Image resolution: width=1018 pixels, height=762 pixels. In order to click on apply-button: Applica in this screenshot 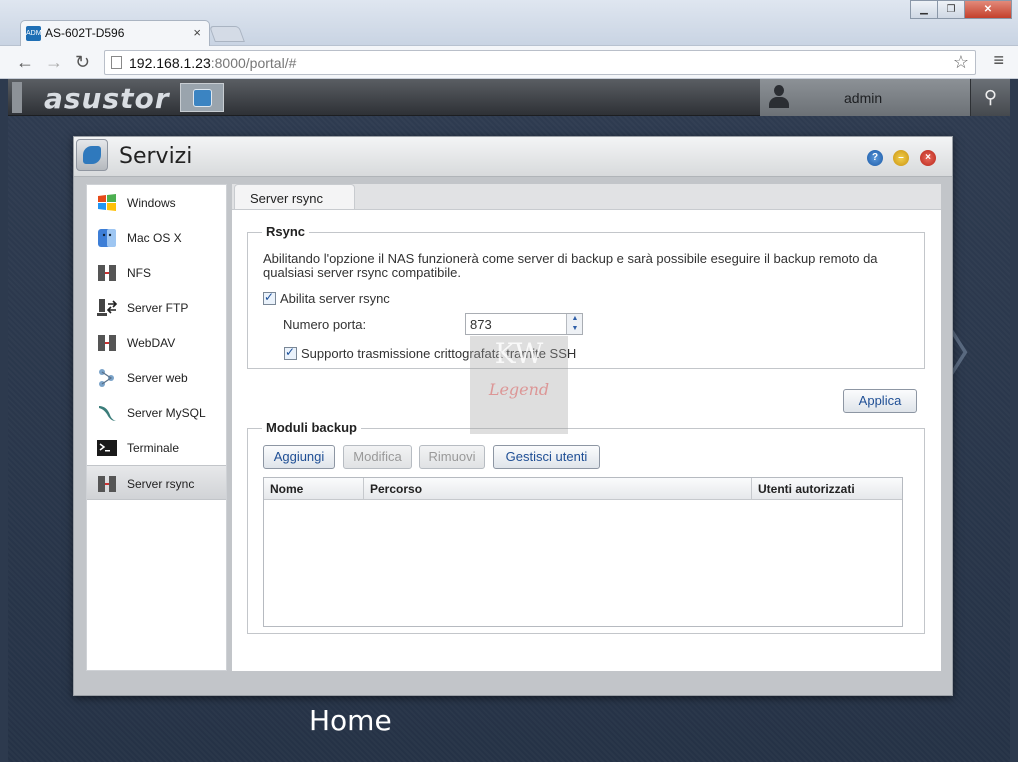, I will do `click(880, 401)`.